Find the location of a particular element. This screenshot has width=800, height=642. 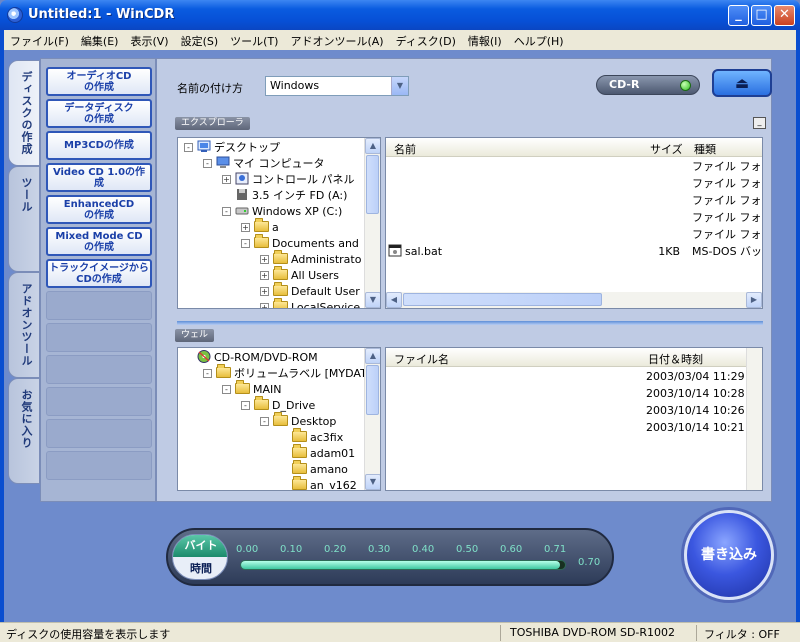

col-datetime: 日付＆時刻 is located at coordinates (675, 359).